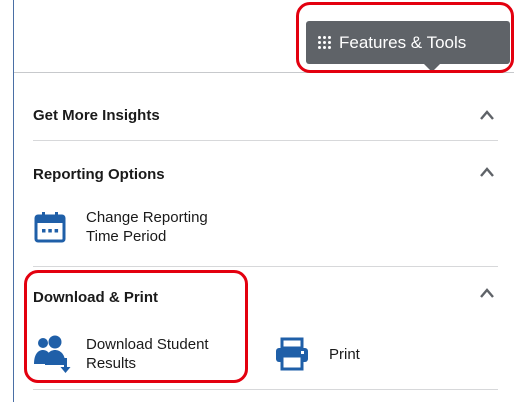 This screenshot has width=514, height=402. Describe the element at coordinates (50, 227) in the screenshot. I see `calendar-icon` at that location.